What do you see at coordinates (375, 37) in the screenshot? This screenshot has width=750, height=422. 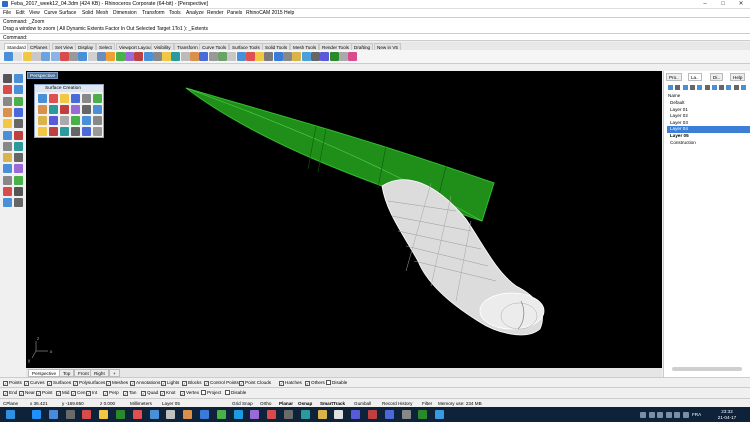 I see `command-line: Command:` at bounding box center [375, 37].